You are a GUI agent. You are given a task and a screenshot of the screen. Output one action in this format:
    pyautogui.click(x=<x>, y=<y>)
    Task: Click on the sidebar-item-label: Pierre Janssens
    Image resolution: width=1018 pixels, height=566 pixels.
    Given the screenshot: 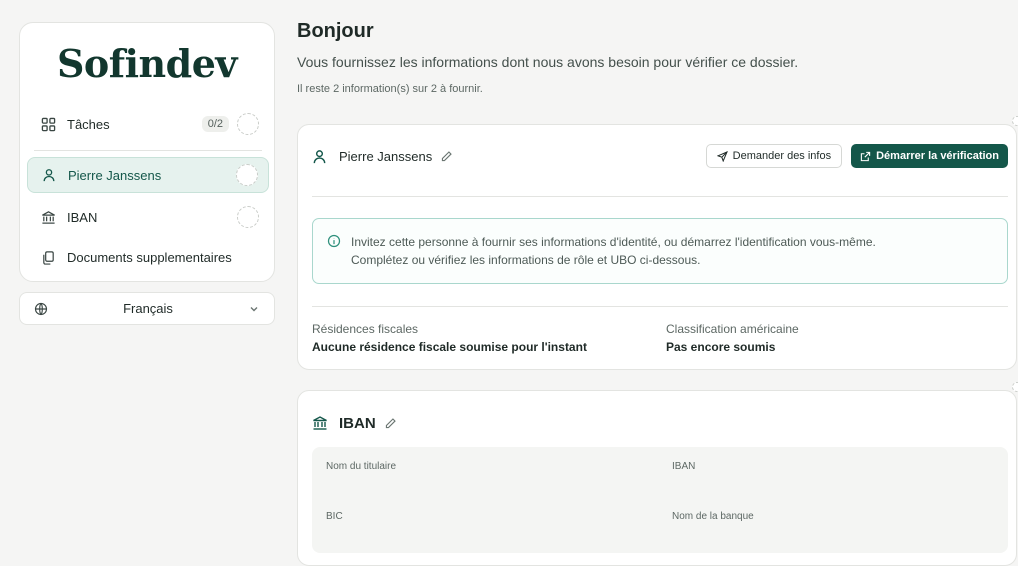 What is the action you would take?
    pyautogui.click(x=115, y=175)
    